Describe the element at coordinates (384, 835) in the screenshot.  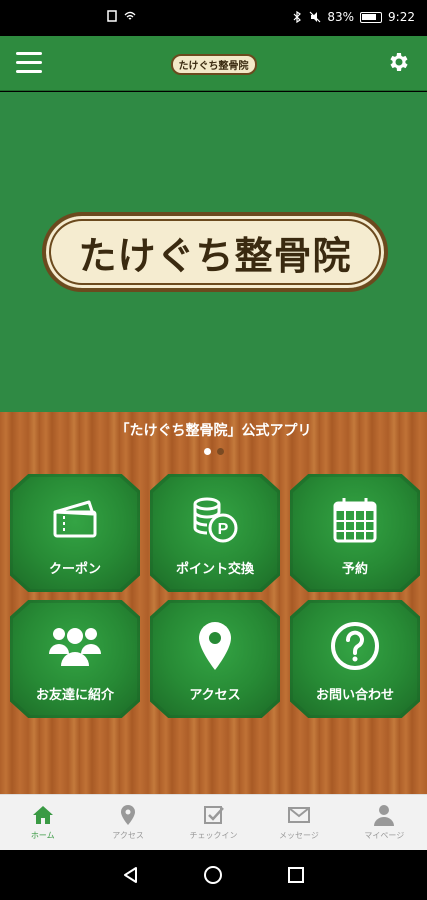
I see `nav-mypage-label: マイページ` at that location.